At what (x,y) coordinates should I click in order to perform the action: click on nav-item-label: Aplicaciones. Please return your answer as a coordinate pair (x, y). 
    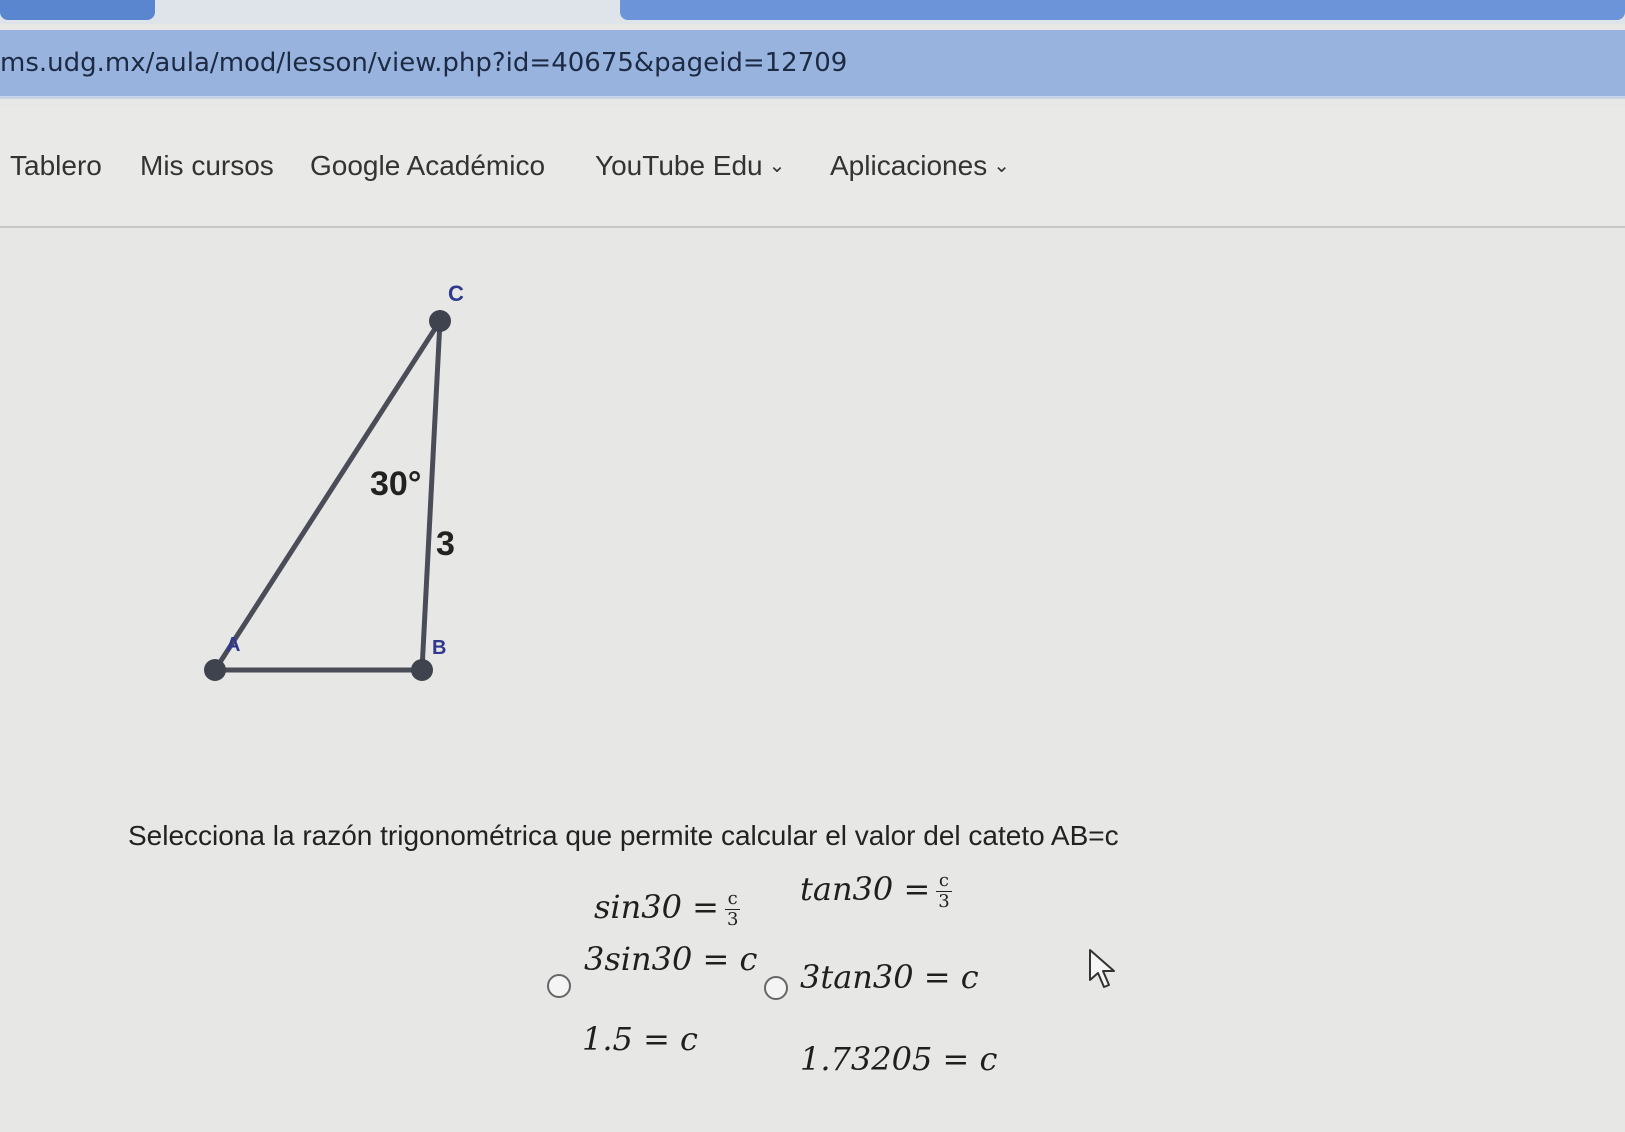
    Looking at the image, I should click on (909, 165).